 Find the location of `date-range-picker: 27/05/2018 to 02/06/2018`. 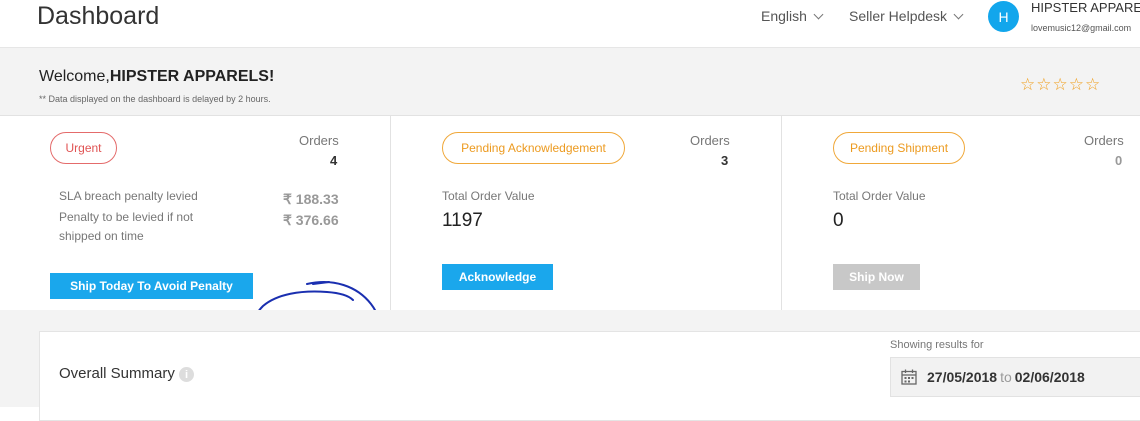

date-range-picker: 27/05/2018 to 02/06/2018 is located at coordinates (1015, 377).